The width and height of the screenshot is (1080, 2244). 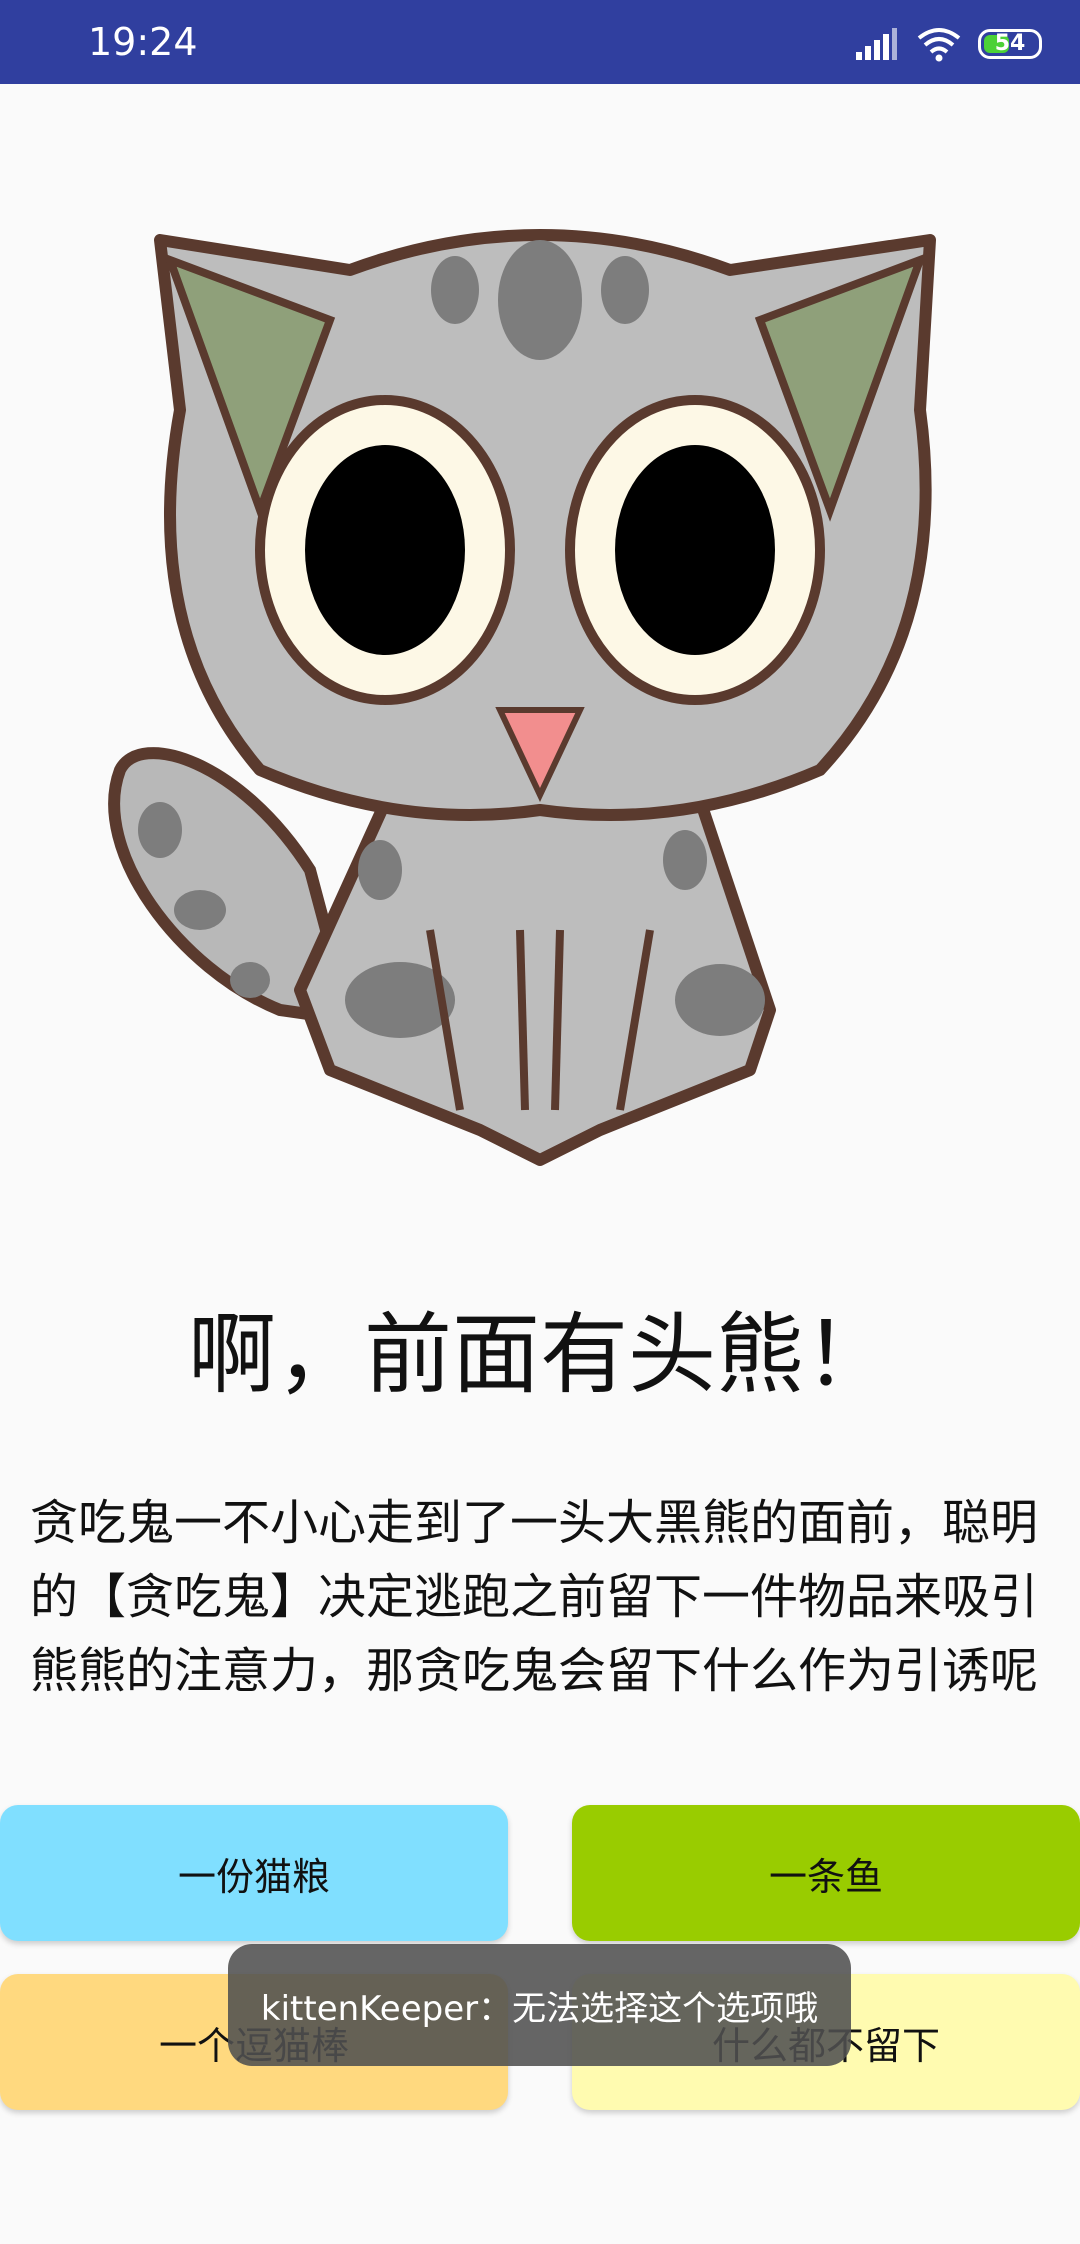 I want to click on battery-level: 54, so click(x=1010, y=43).